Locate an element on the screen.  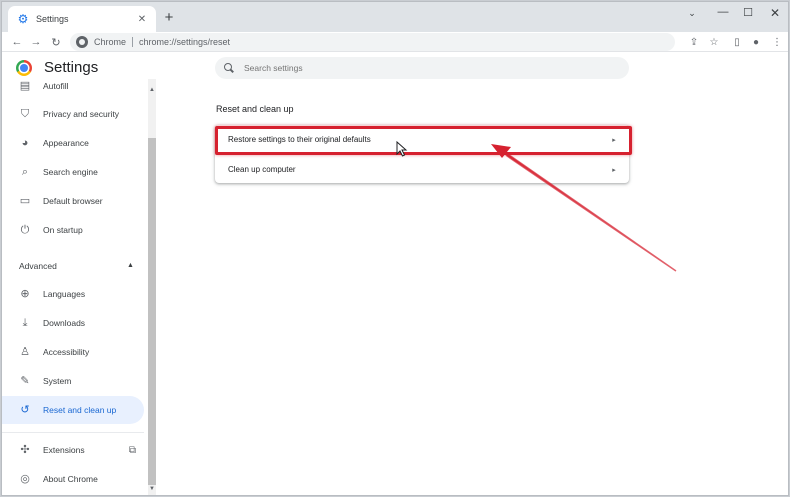
accessibility-icon: ♙ is located at coordinates (25, 352).